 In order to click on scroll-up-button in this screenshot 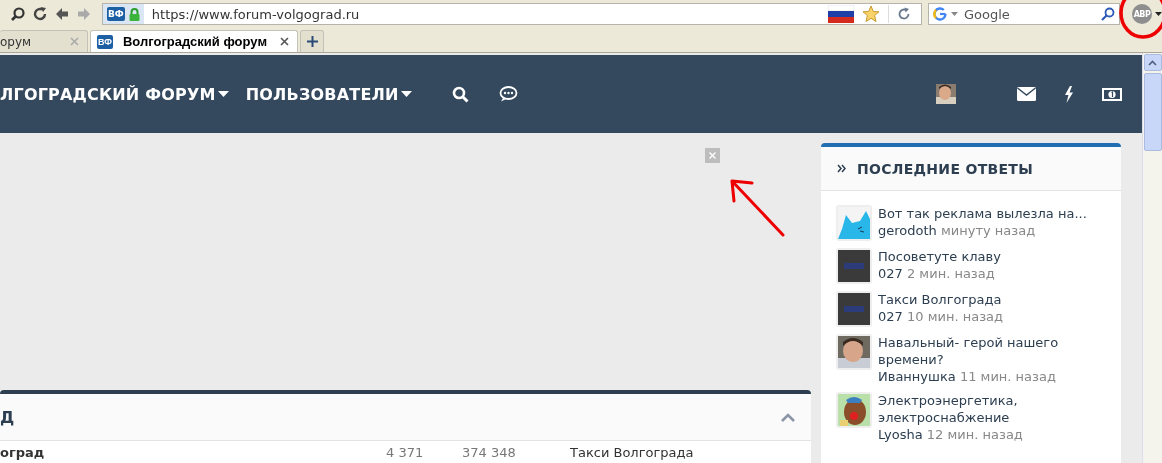, I will do `click(1152, 62)`.